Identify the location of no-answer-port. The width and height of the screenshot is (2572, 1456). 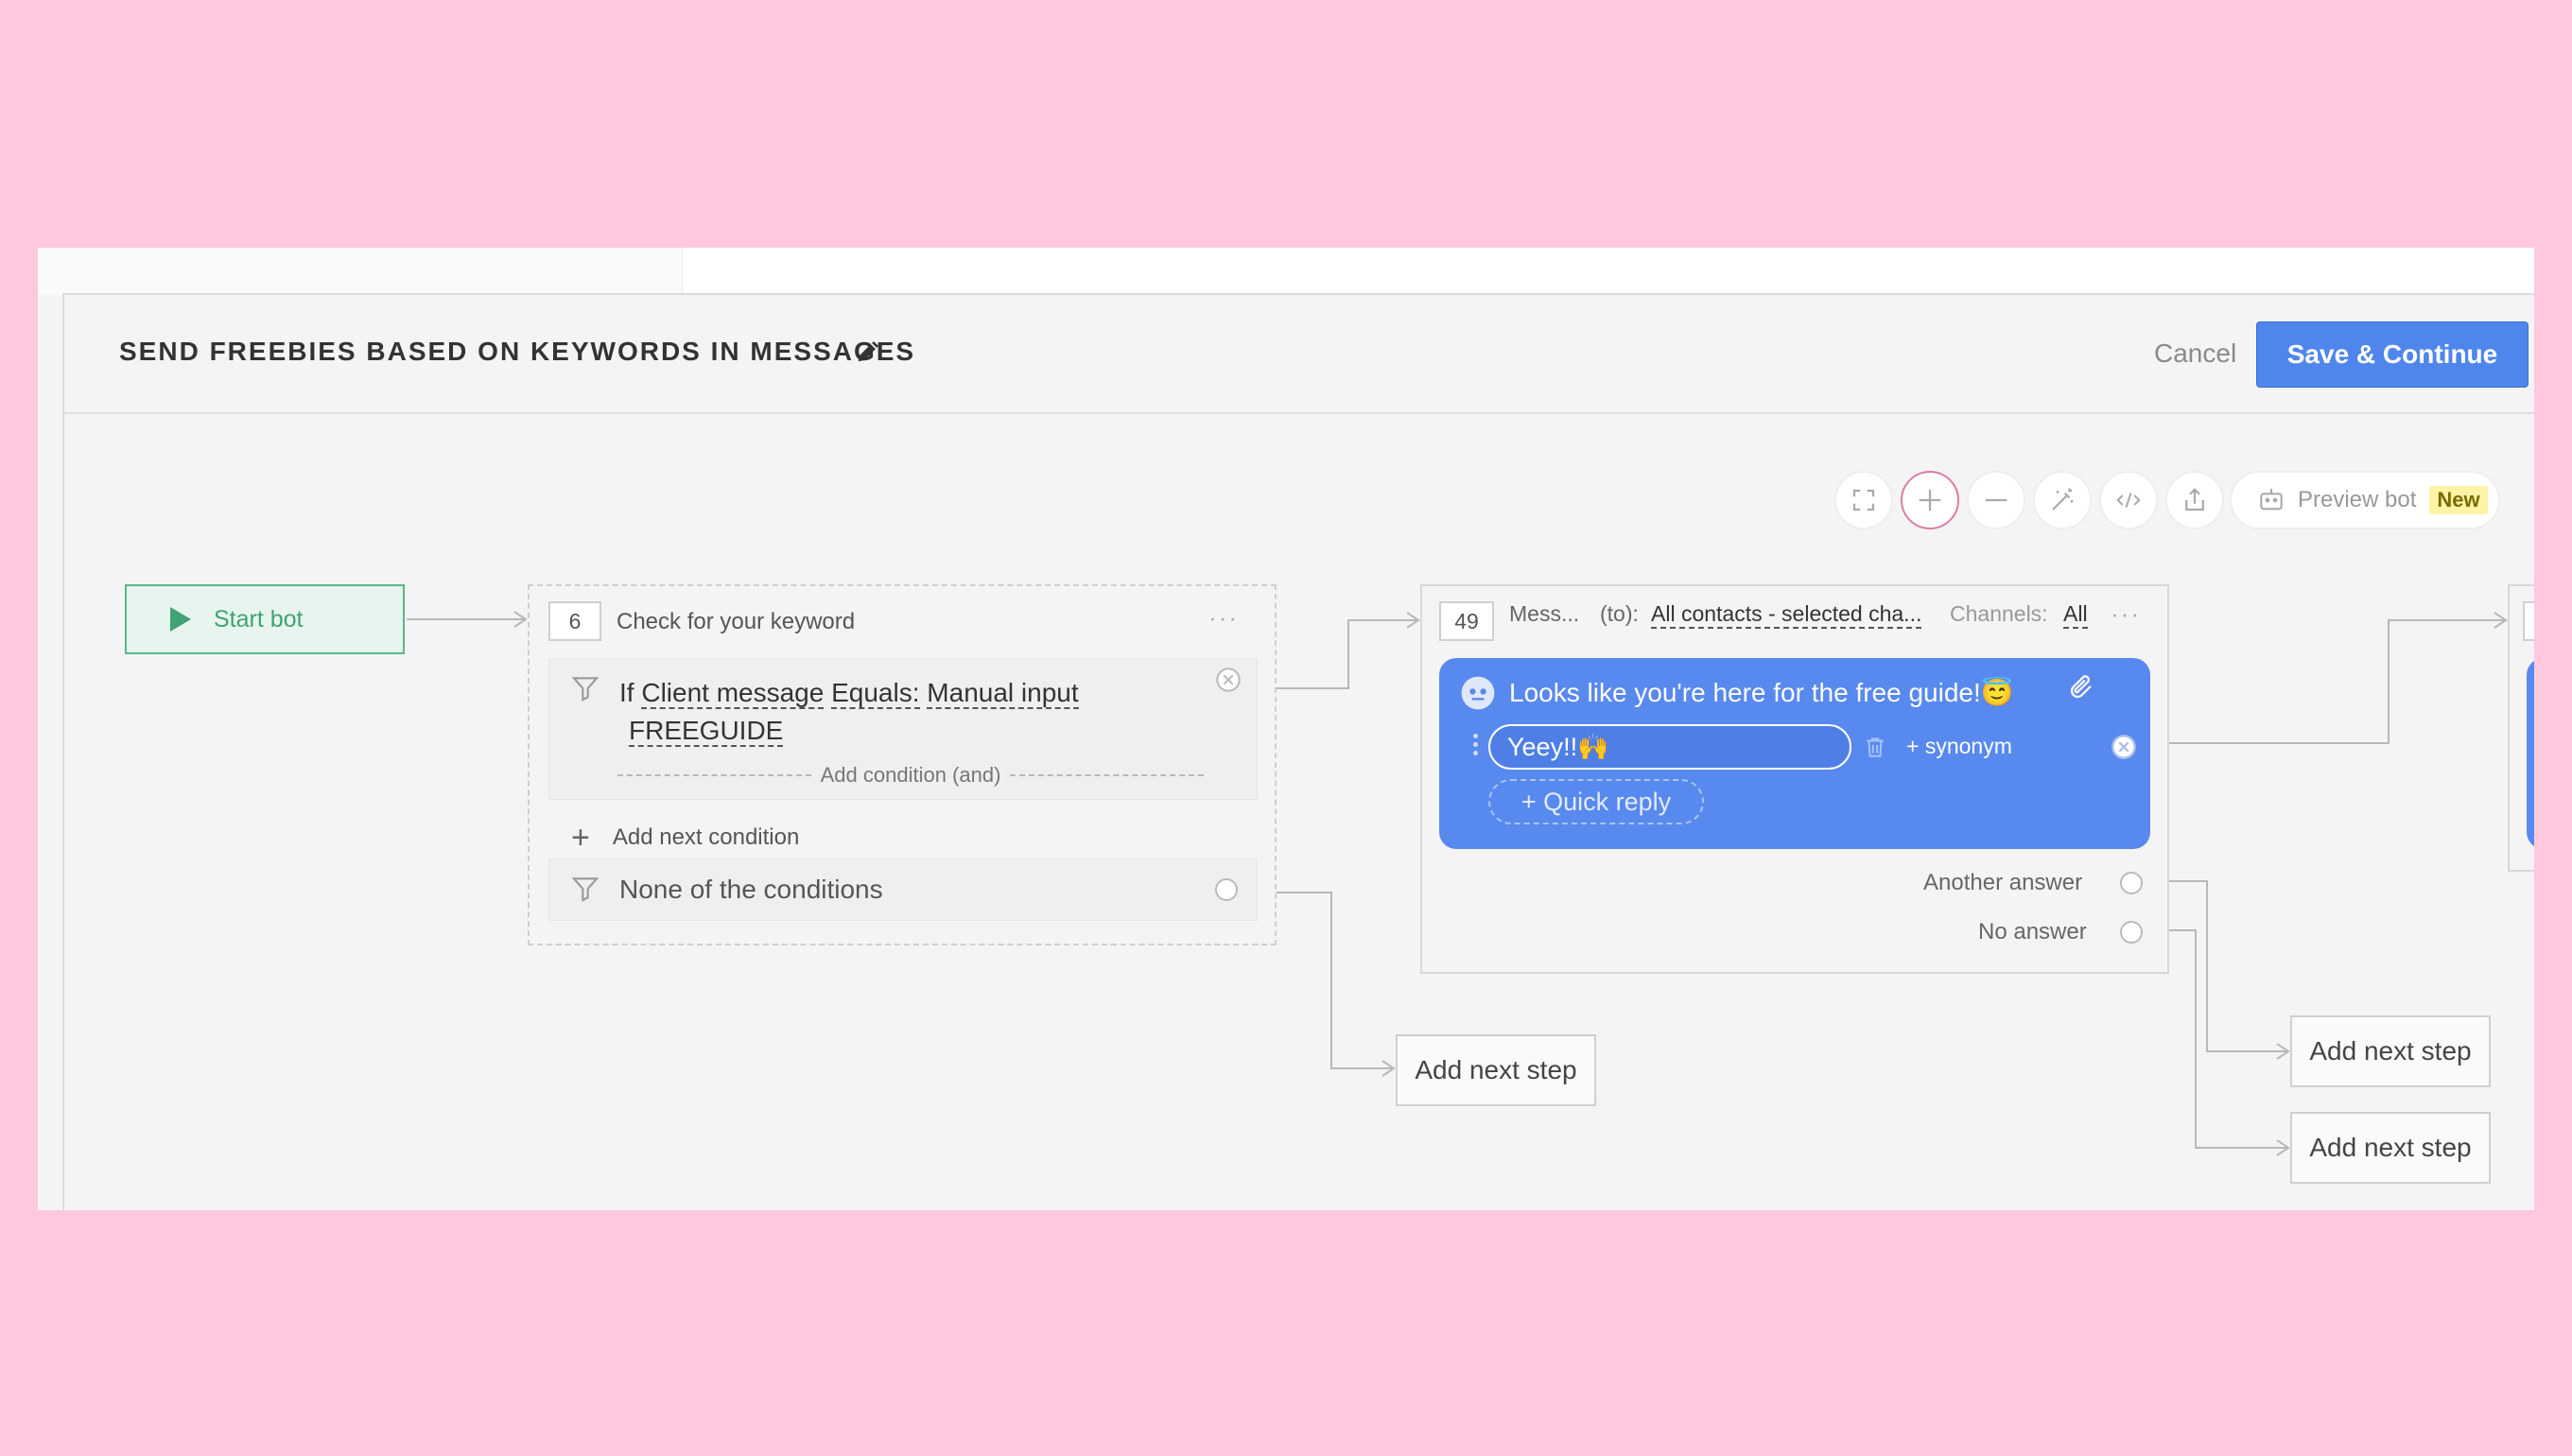
(2131, 932).